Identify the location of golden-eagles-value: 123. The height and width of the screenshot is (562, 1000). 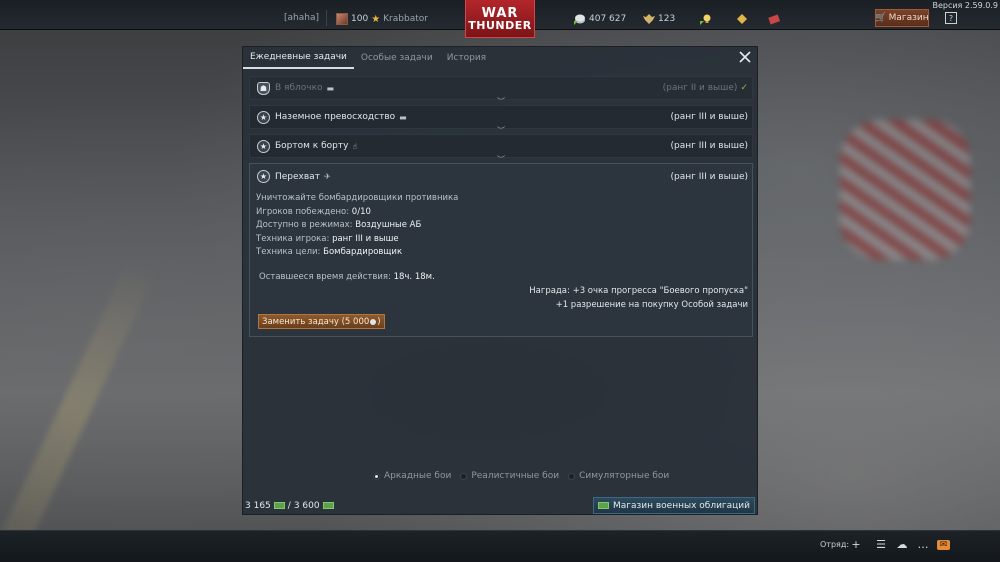
(667, 19).